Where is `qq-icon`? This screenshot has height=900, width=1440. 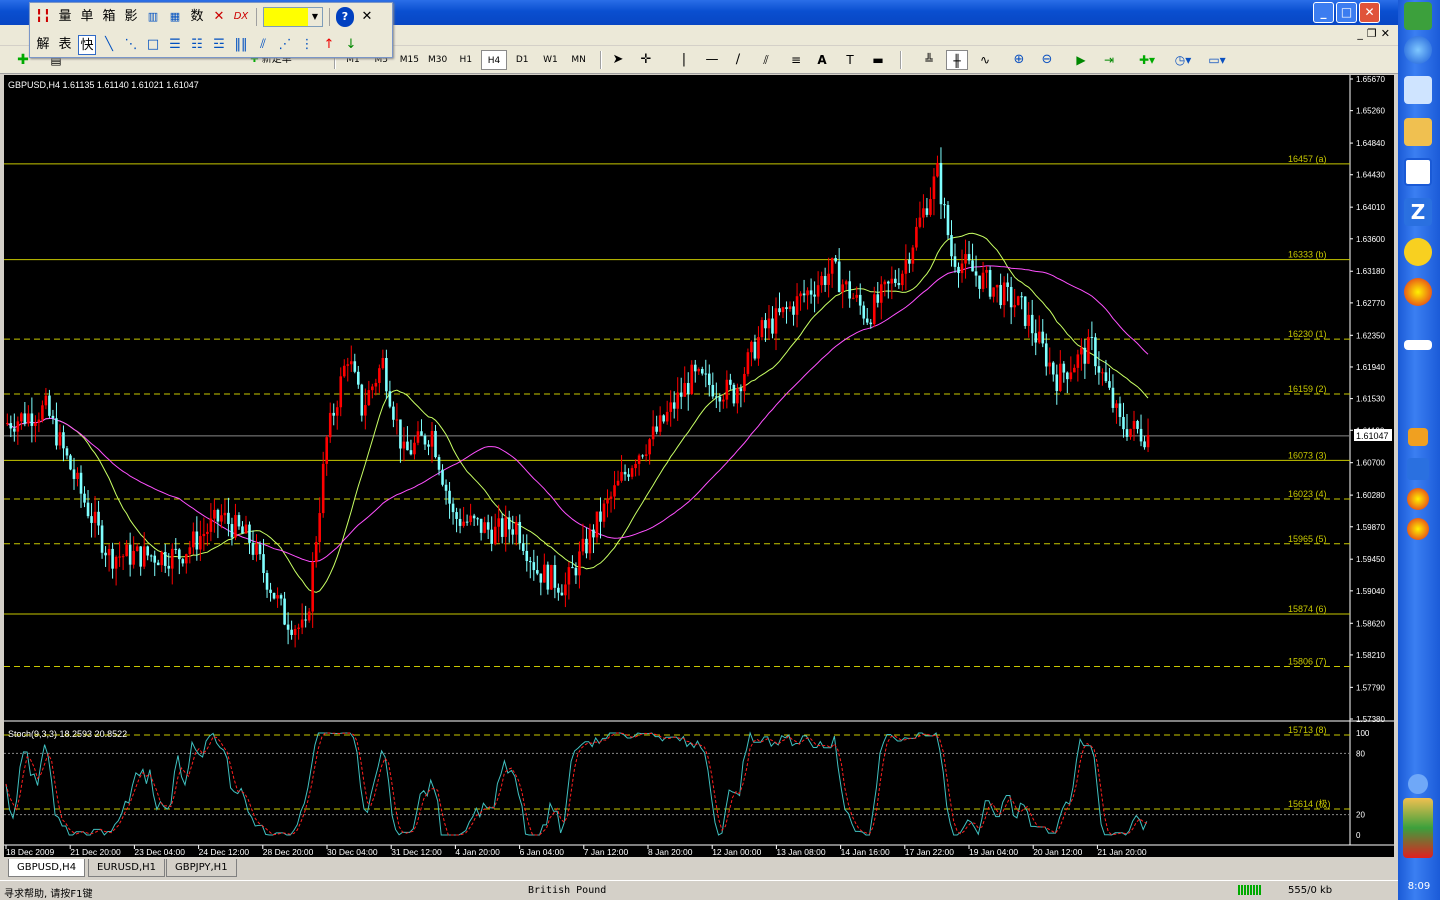 qq-icon is located at coordinates (1418, 252).